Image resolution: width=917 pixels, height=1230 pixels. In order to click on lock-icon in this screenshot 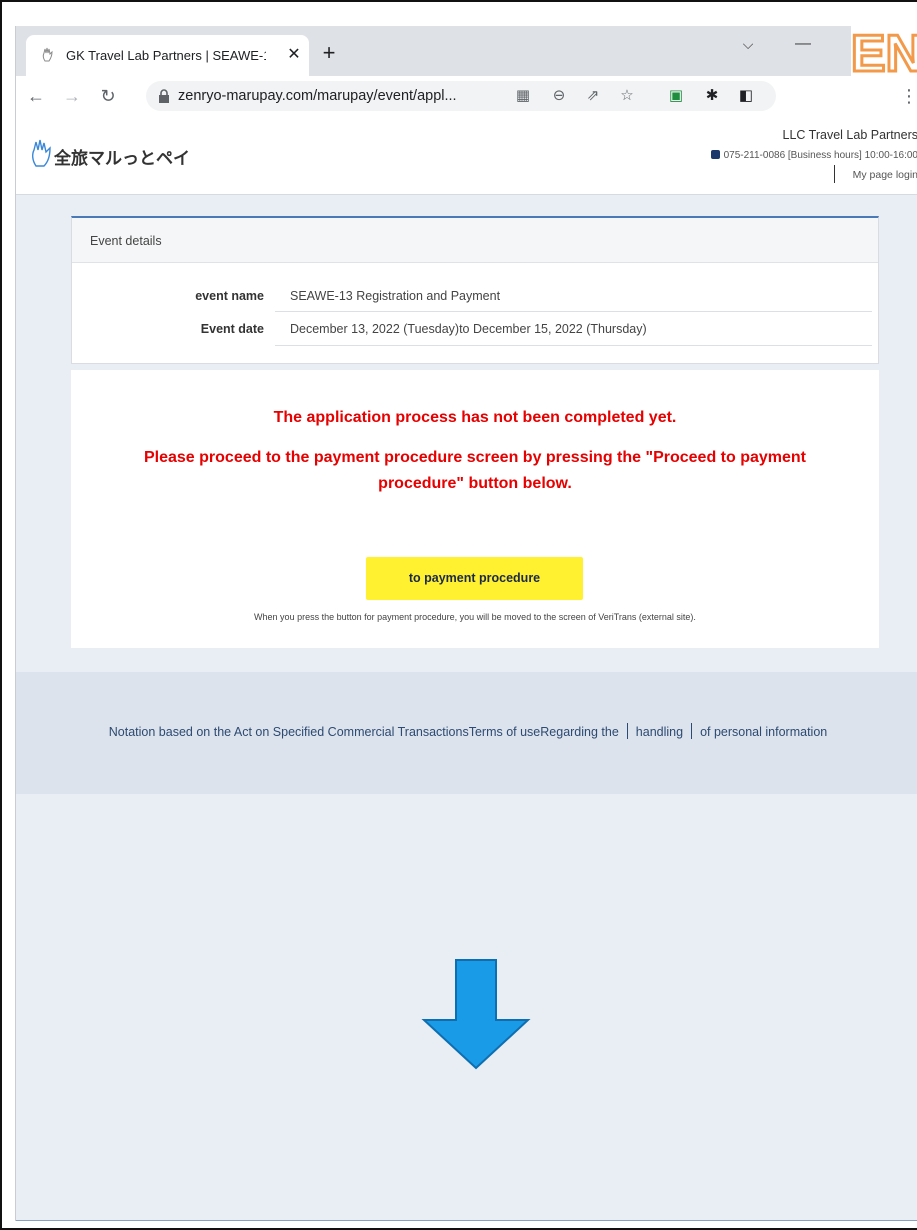, I will do `click(164, 96)`.